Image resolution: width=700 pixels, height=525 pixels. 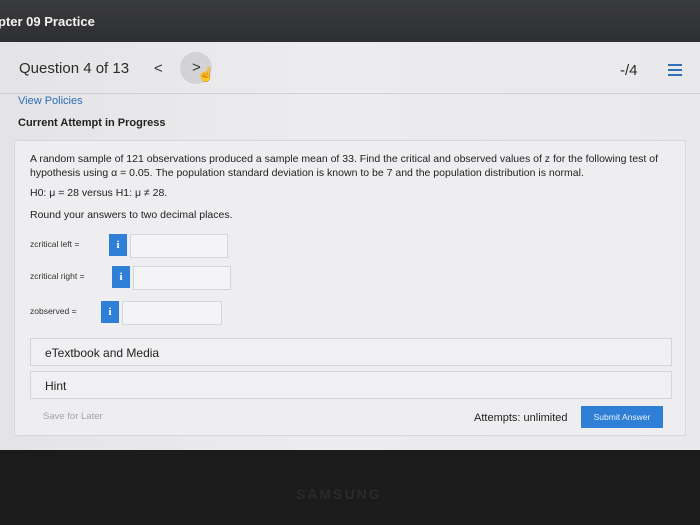 What do you see at coordinates (179, 246) in the screenshot?
I see `z-critical-left-input` at bounding box center [179, 246].